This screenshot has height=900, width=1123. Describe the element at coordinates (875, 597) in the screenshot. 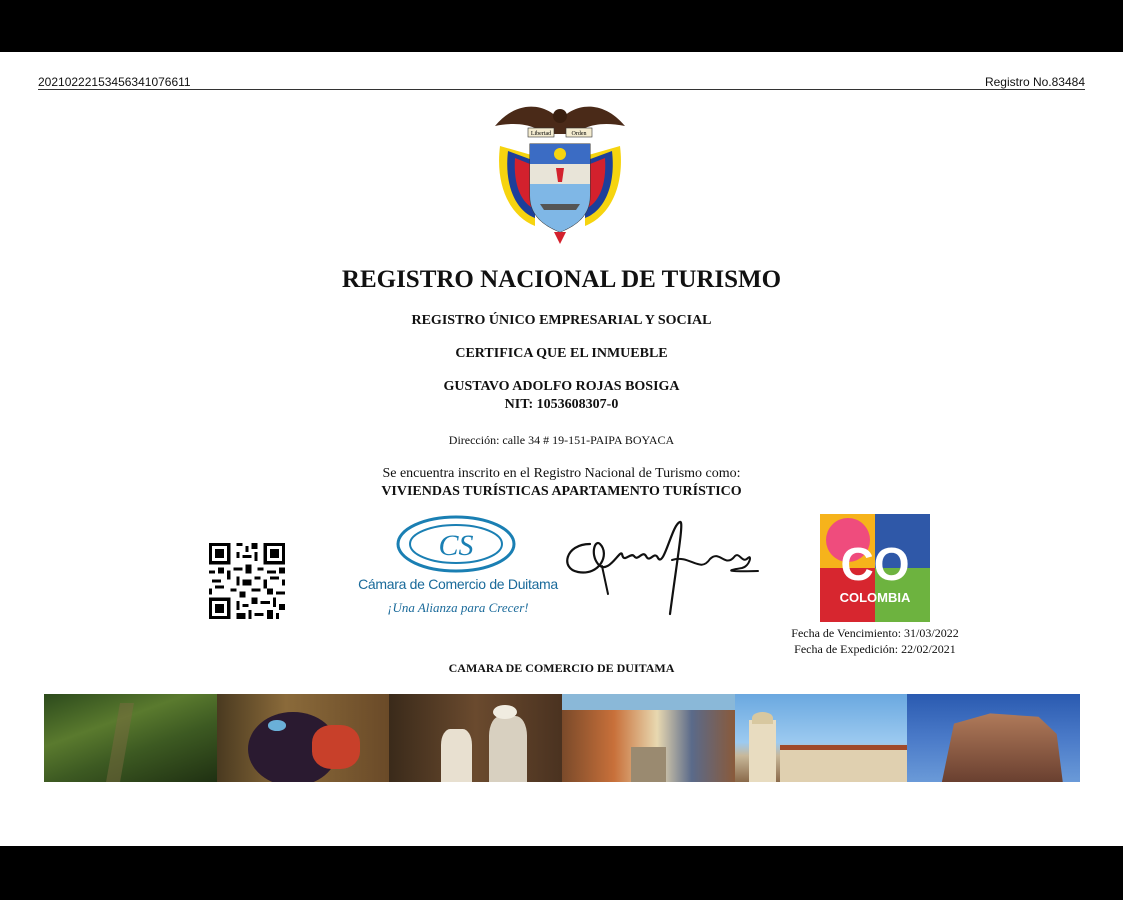

I see `colombia-label: COLOMBIA` at that location.